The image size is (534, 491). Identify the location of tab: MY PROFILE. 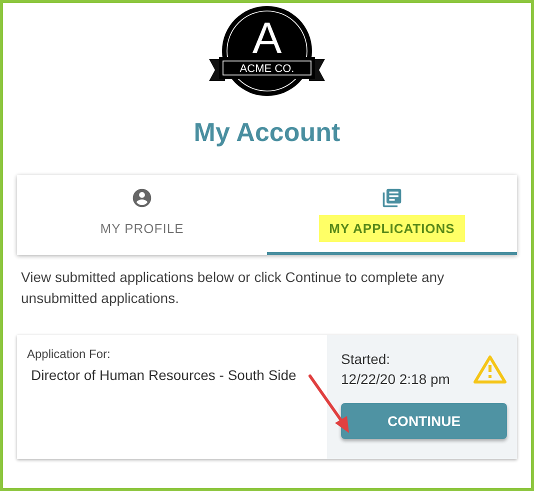
(142, 215).